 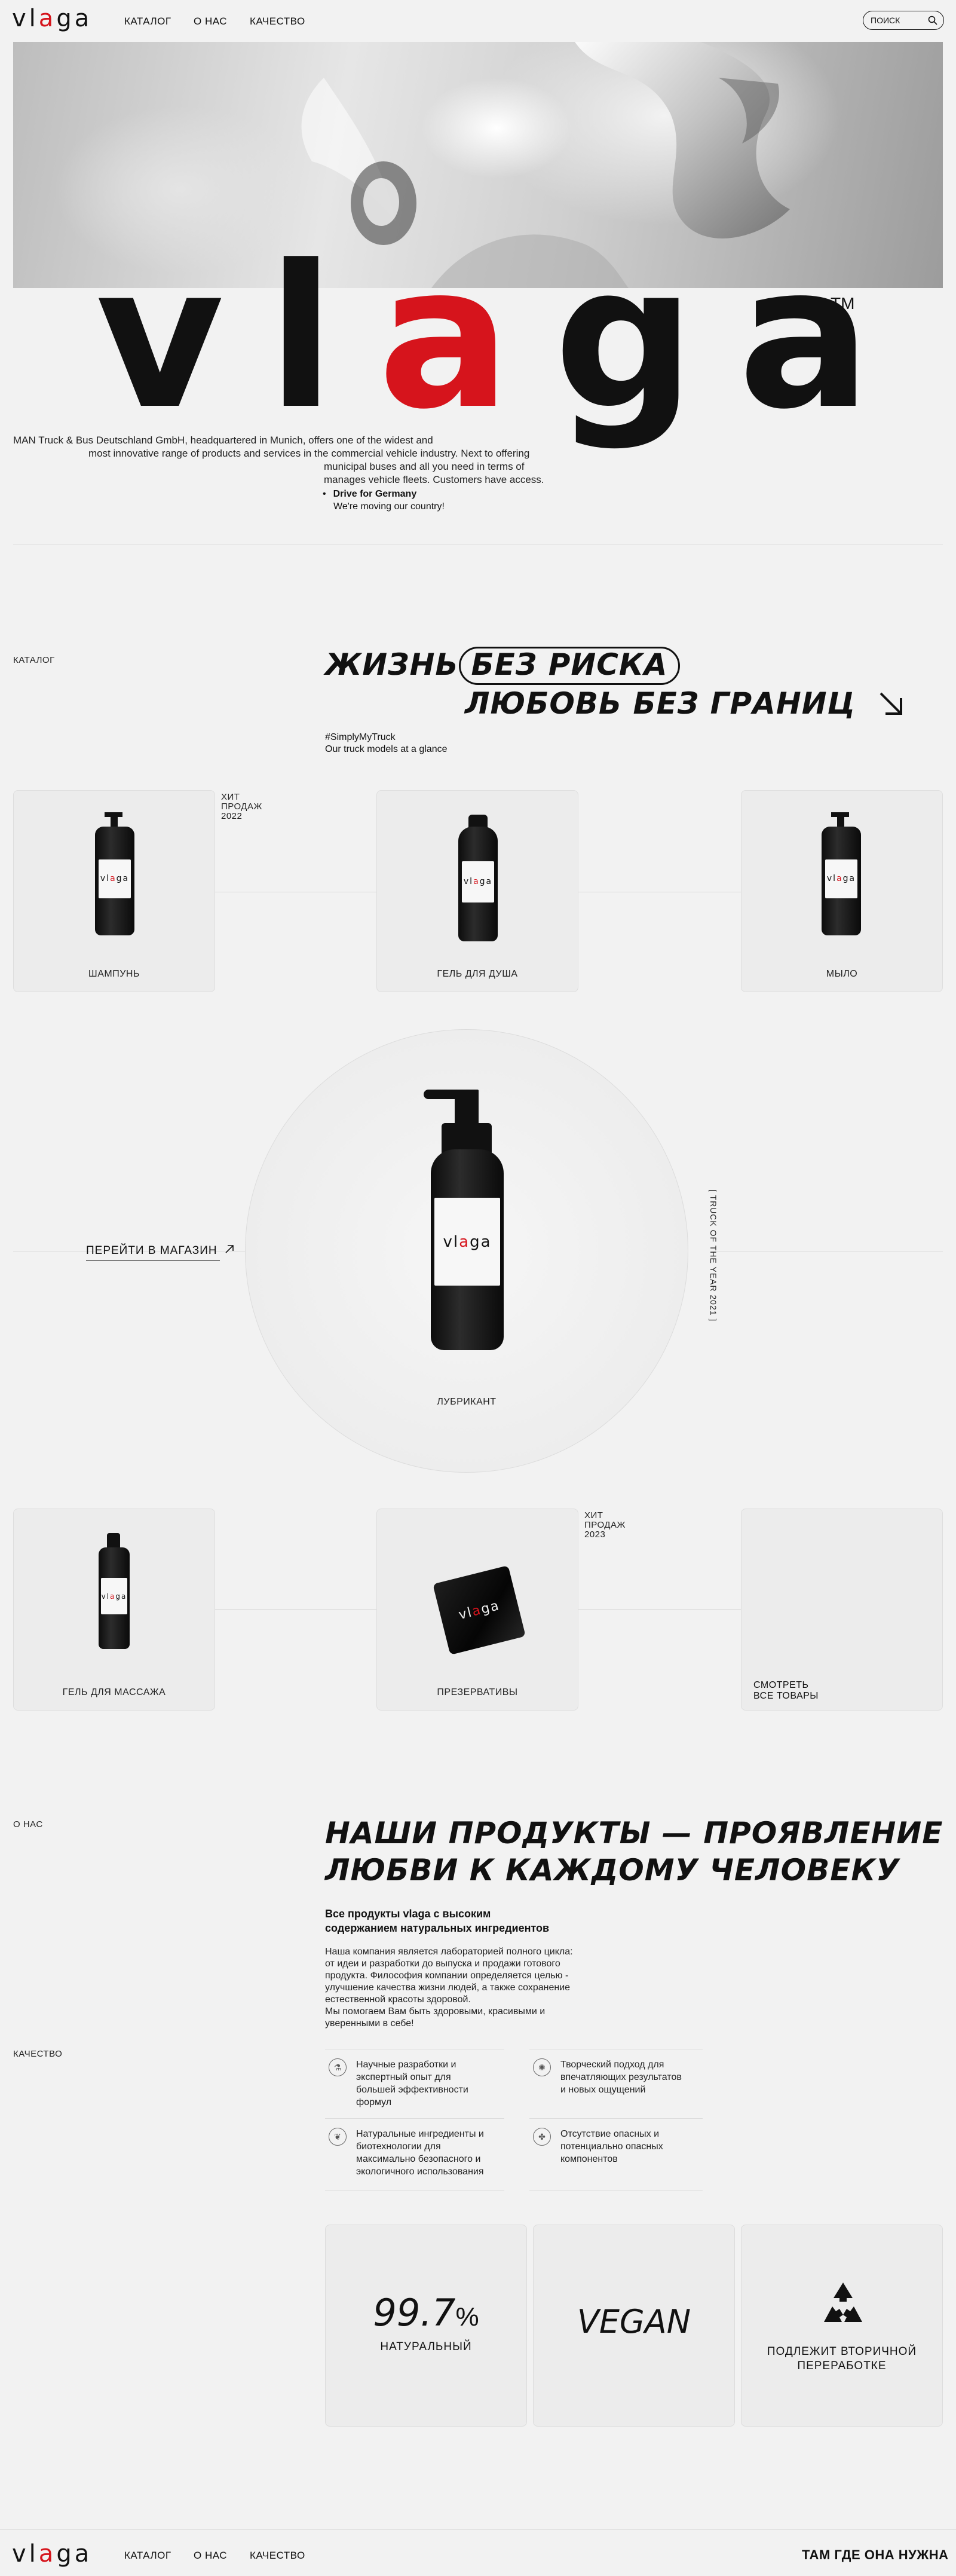 What do you see at coordinates (569, 666) in the screenshot?
I see `headline-pill: БЕЗ РИСКА` at bounding box center [569, 666].